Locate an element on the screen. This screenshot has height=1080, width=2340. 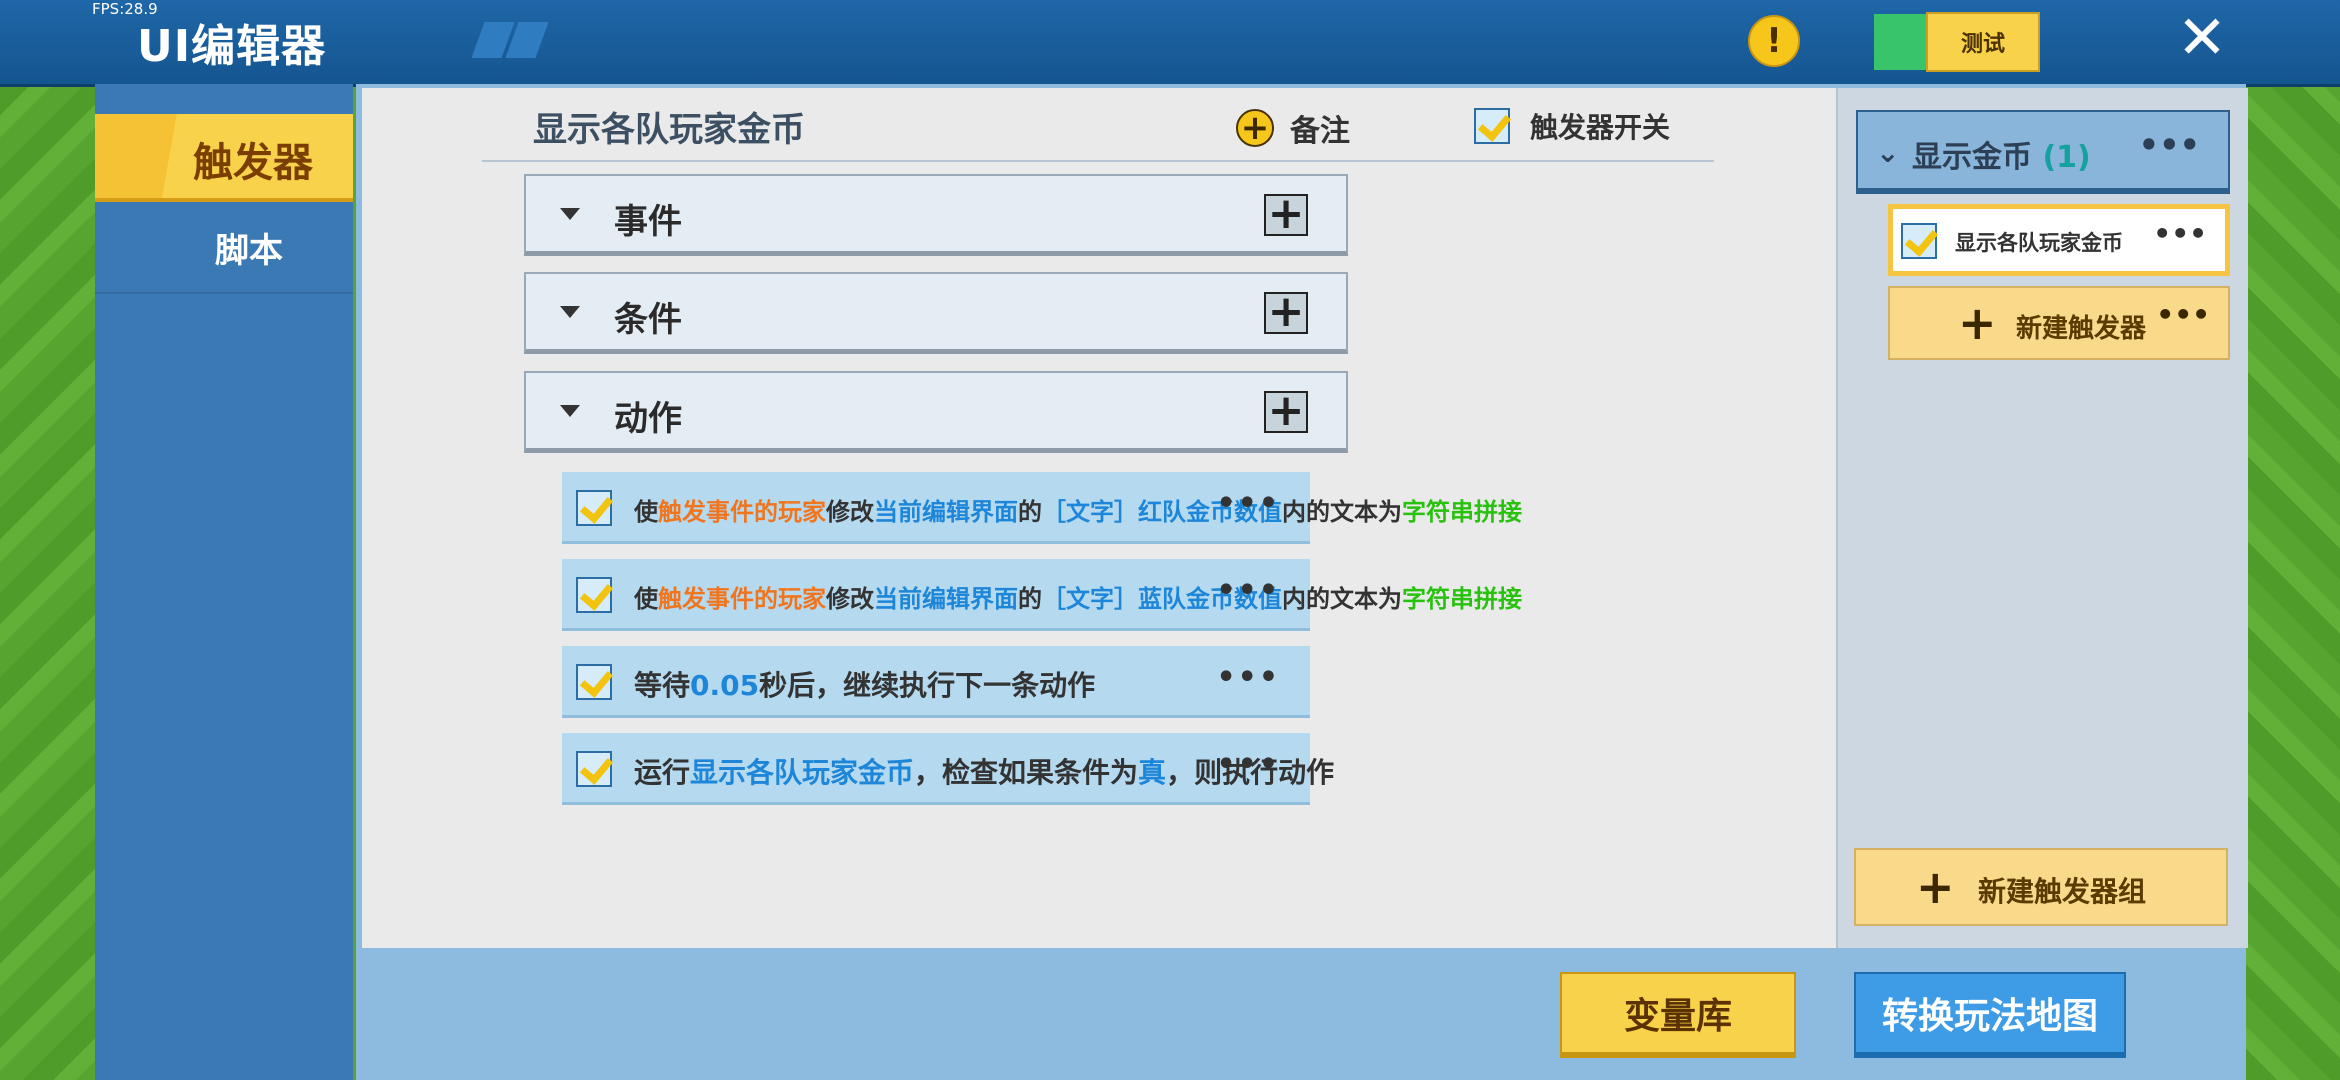
new-trigger-label: 新建触发器 is located at coordinates (2081, 329).